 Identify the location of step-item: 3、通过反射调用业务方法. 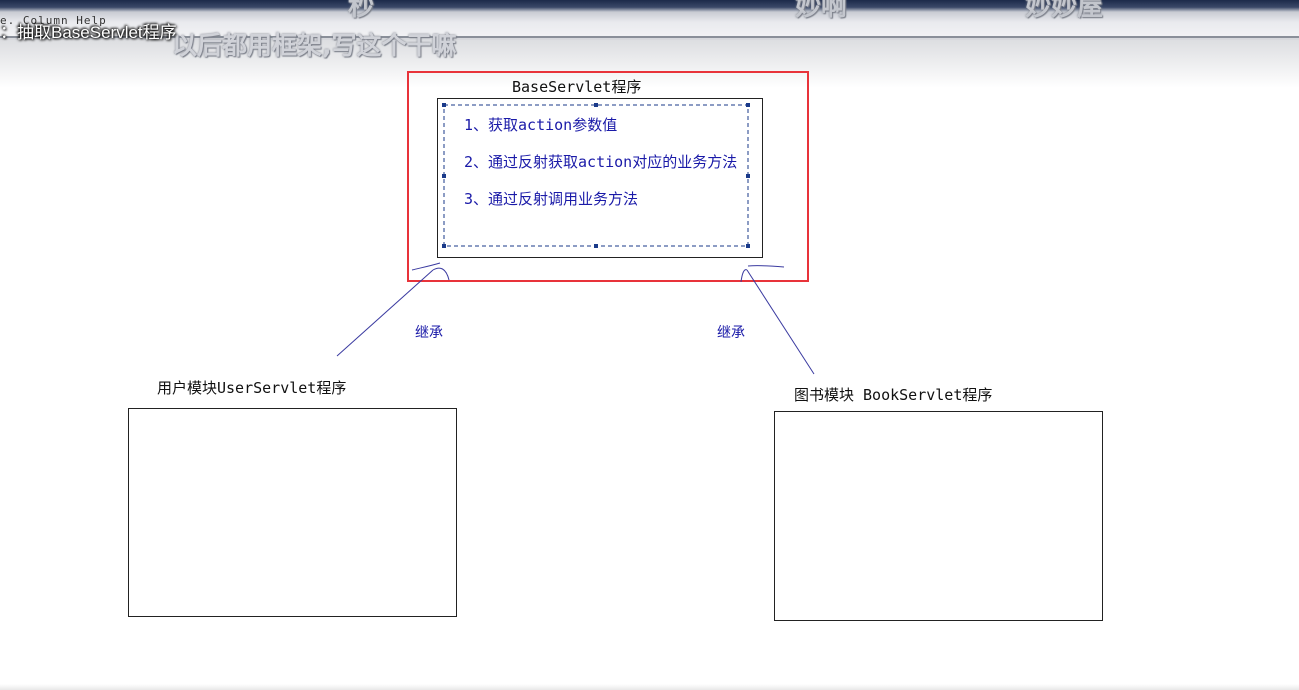
(551, 199).